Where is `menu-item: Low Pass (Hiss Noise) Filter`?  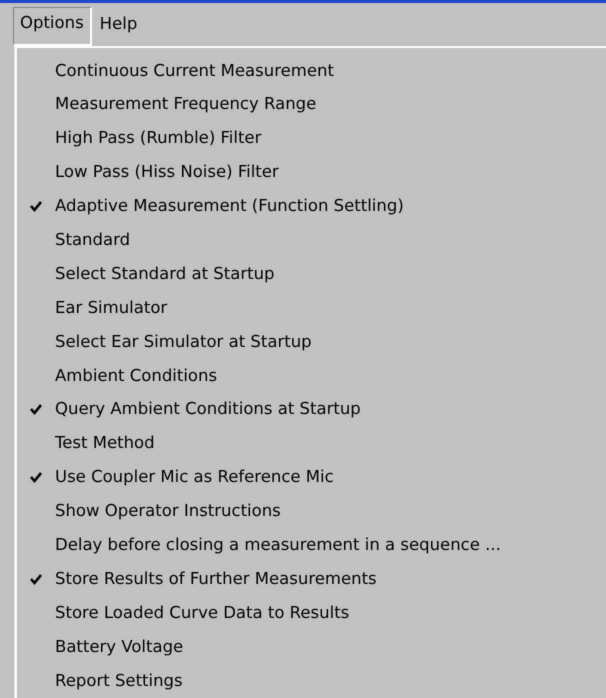 menu-item: Low Pass (Hiss Noise) Filter is located at coordinates (167, 172).